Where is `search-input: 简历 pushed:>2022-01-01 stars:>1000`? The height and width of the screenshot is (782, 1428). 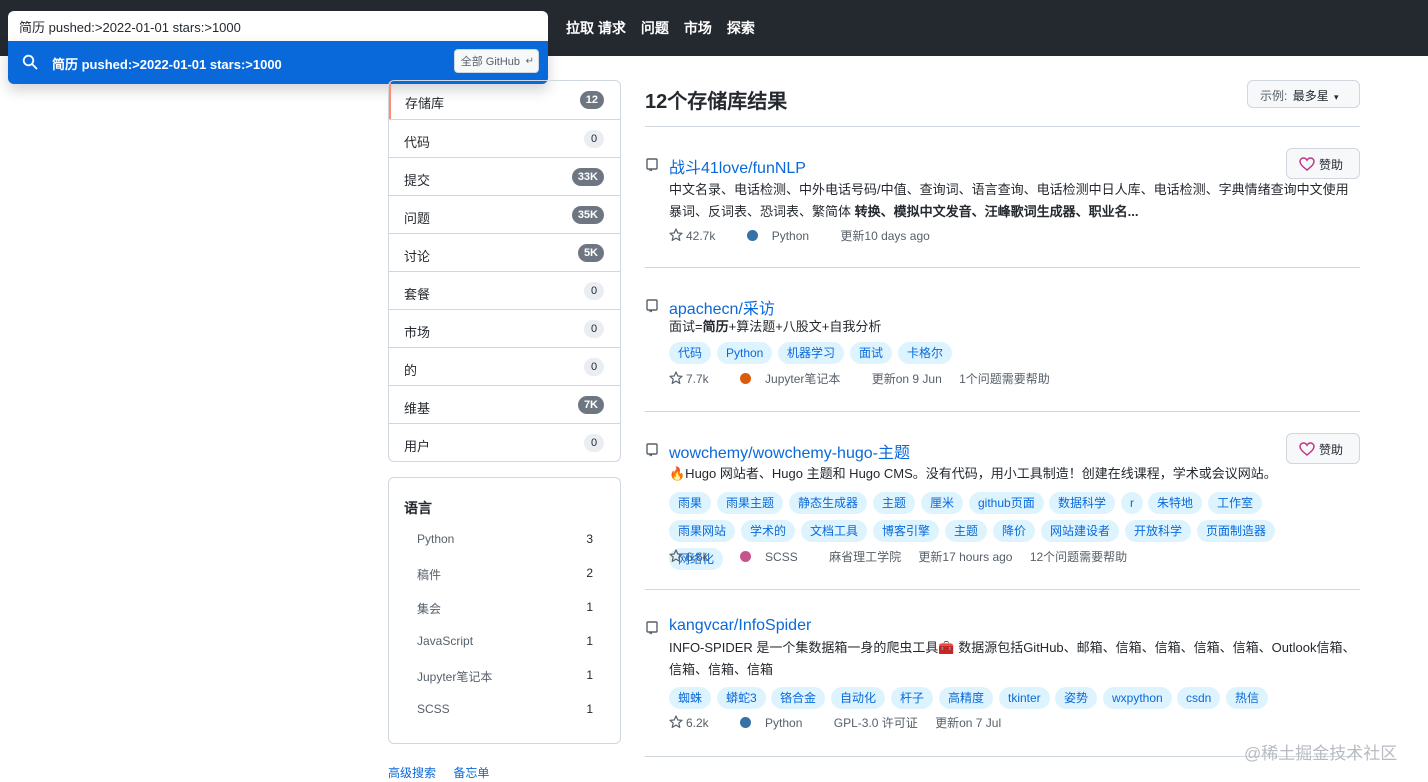
search-input: 简历 pushed:>2022-01-01 stars:>1000 is located at coordinates (278, 26).